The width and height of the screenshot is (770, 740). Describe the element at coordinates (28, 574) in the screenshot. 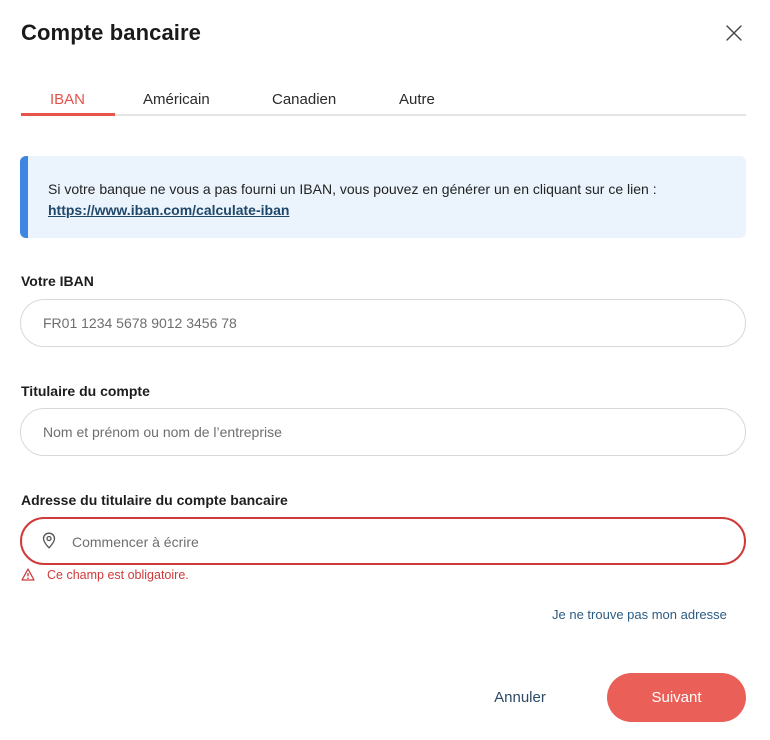

I see `warning-icon` at that location.